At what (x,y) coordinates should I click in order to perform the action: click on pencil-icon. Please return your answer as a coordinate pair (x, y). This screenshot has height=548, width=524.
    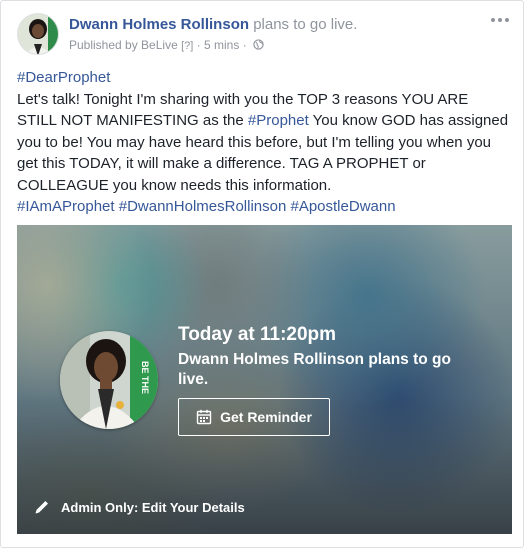
    Looking at the image, I should click on (41, 507).